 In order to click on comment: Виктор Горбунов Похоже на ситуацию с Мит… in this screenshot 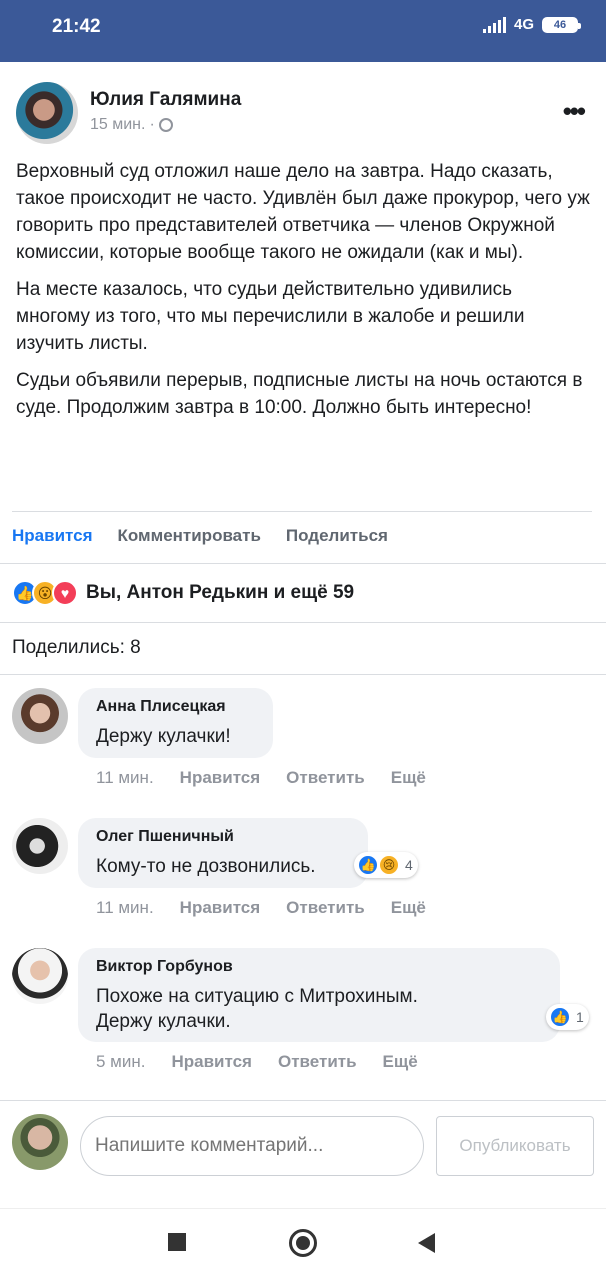, I will do `click(302, 1013)`.